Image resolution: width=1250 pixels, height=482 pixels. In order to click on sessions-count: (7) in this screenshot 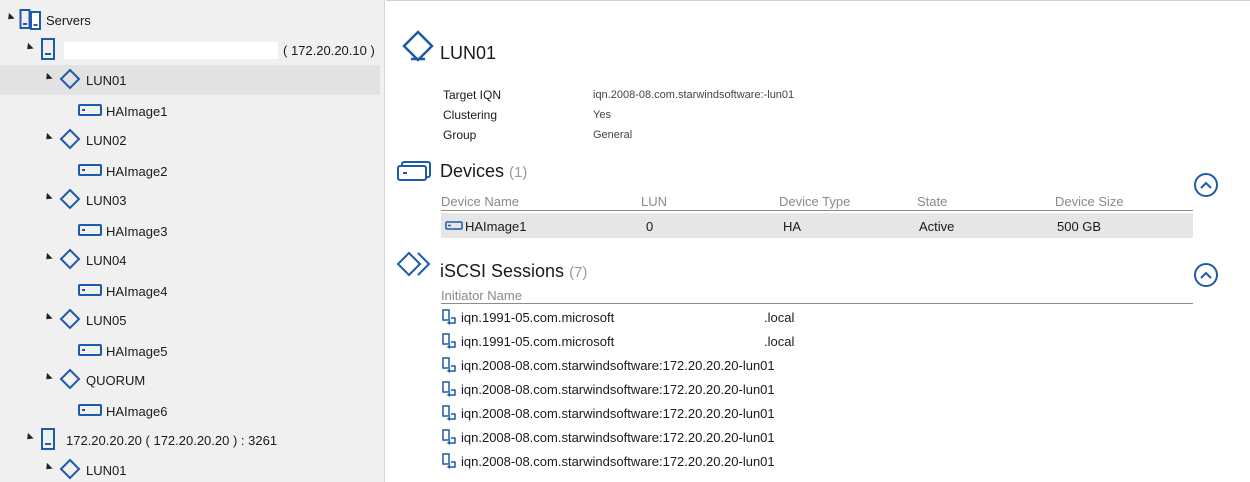, I will do `click(578, 272)`.